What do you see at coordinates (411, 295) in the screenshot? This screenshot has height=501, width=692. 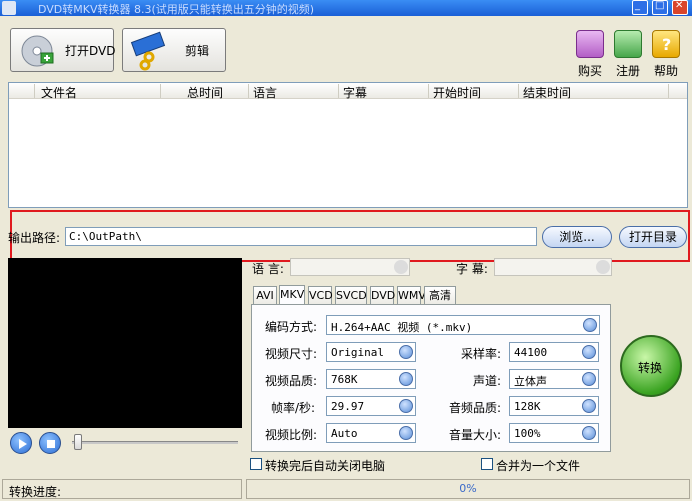 I see `tab-wmv: WMV` at bounding box center [411, 295].